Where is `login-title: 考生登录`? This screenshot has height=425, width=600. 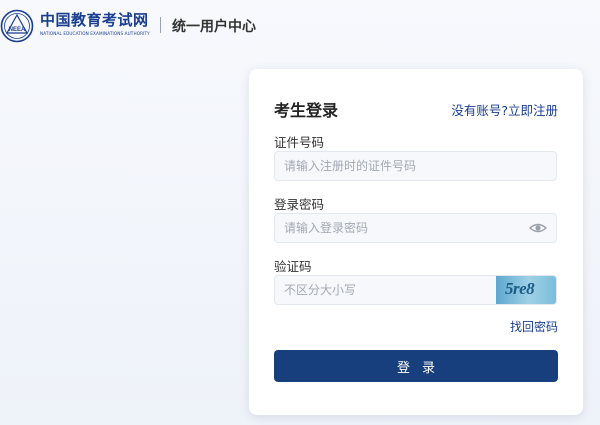 login-title: 考生登录 is located at coordinates (306, 110).